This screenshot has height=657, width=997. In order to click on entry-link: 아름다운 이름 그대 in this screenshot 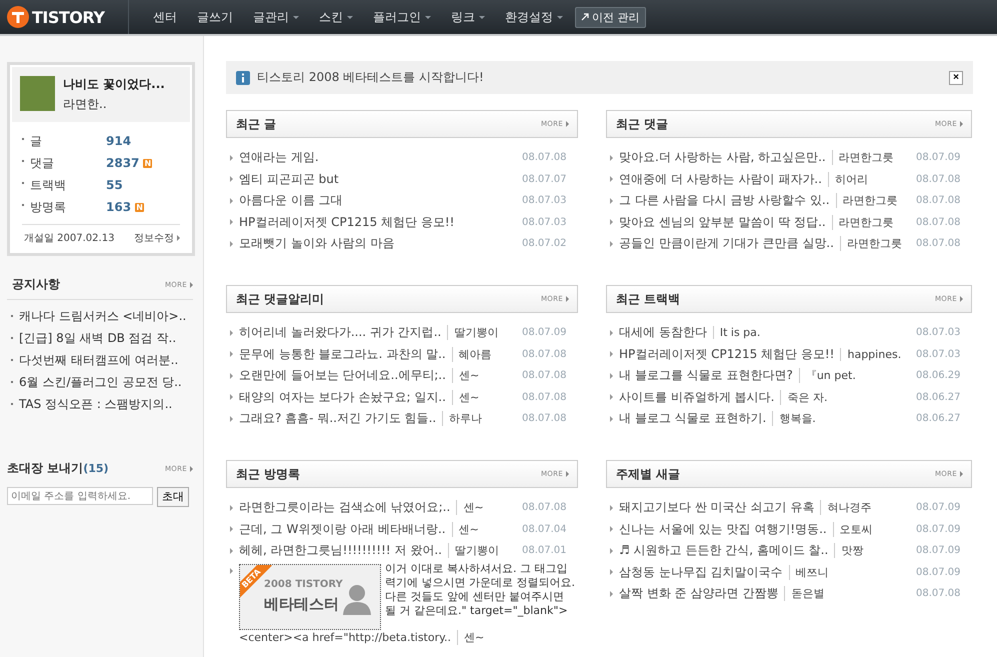, I will do `click(291, 201)`.